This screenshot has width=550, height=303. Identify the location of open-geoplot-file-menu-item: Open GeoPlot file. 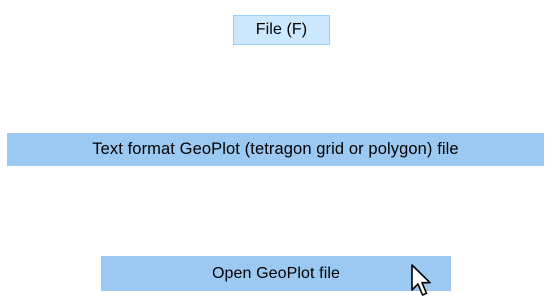
(276, 273).